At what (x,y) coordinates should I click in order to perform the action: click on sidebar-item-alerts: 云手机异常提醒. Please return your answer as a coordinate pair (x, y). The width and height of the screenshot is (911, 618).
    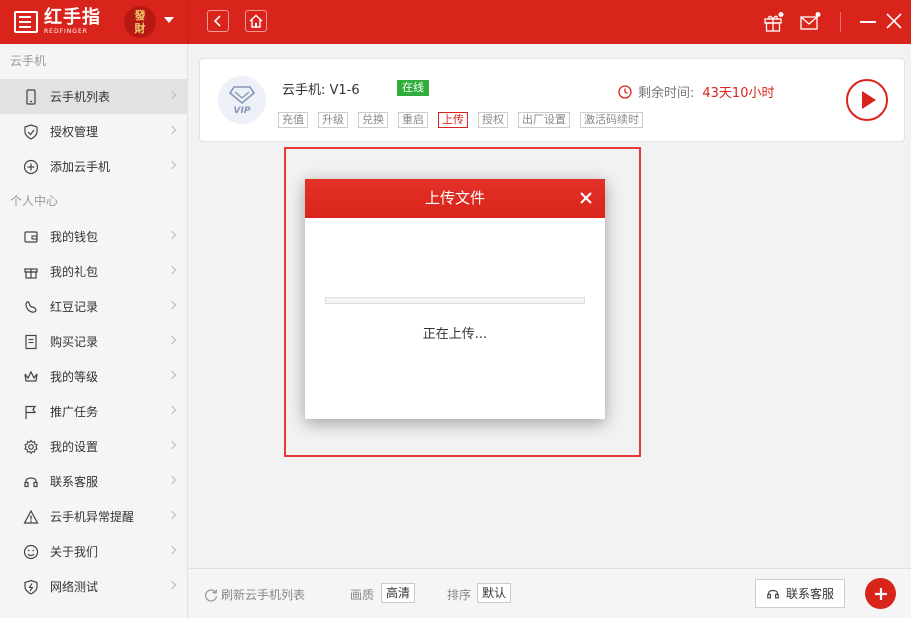
    Looking at the image, I should click on (93, 516).